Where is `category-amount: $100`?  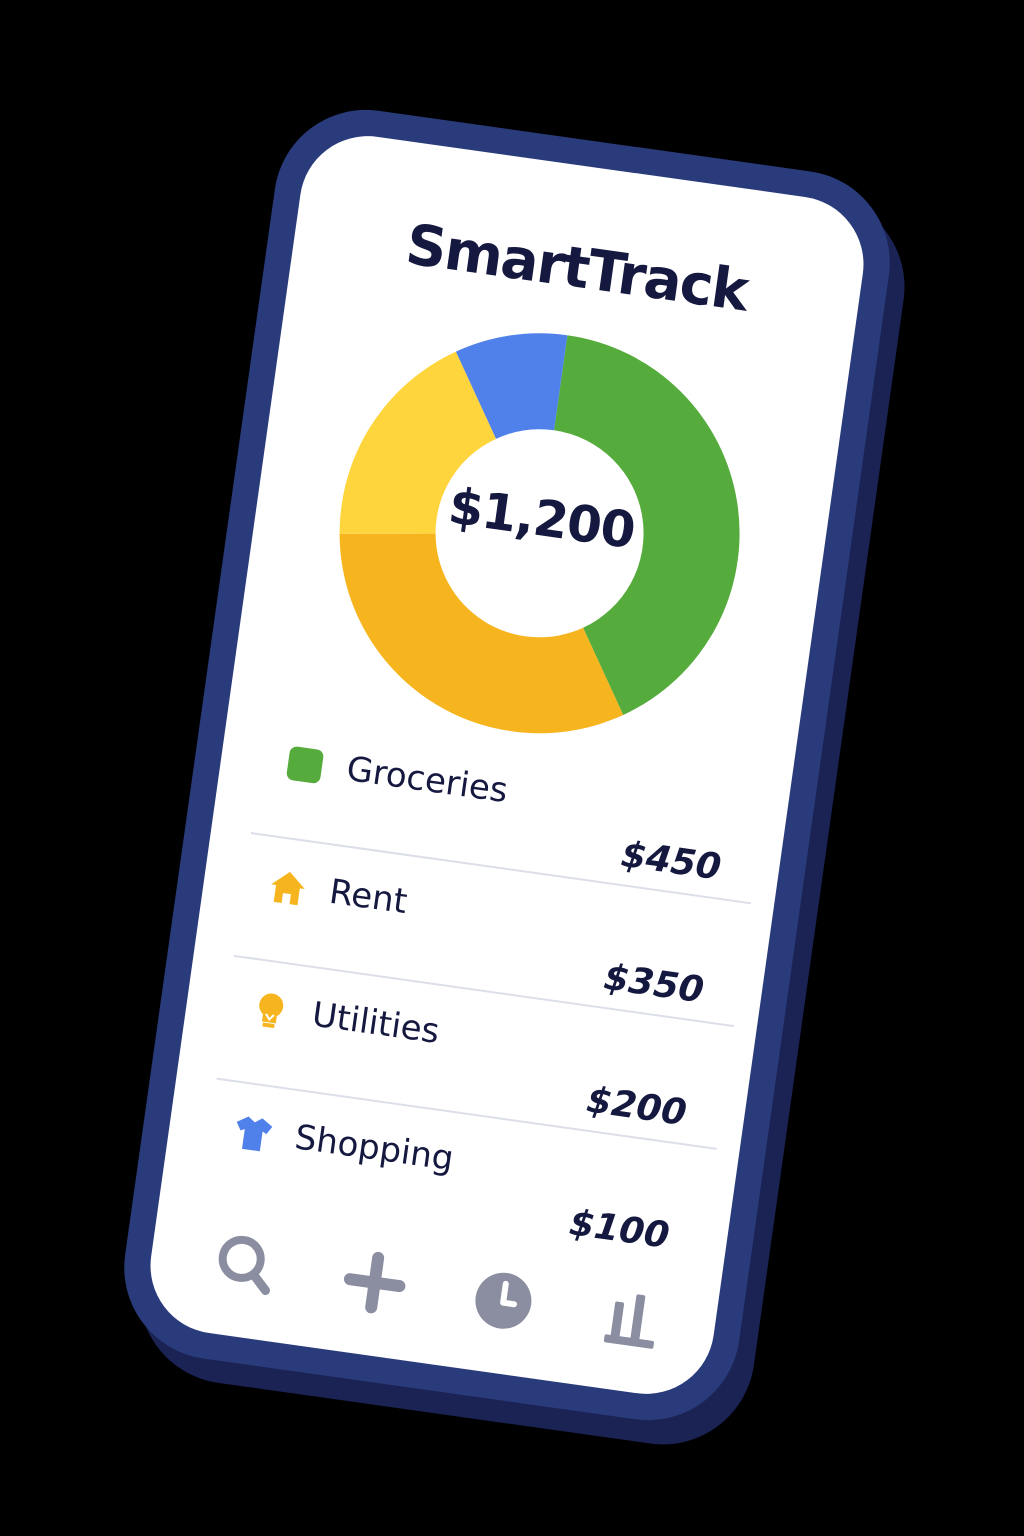 category-amount: $100 is located at coordinates (619, 1229).